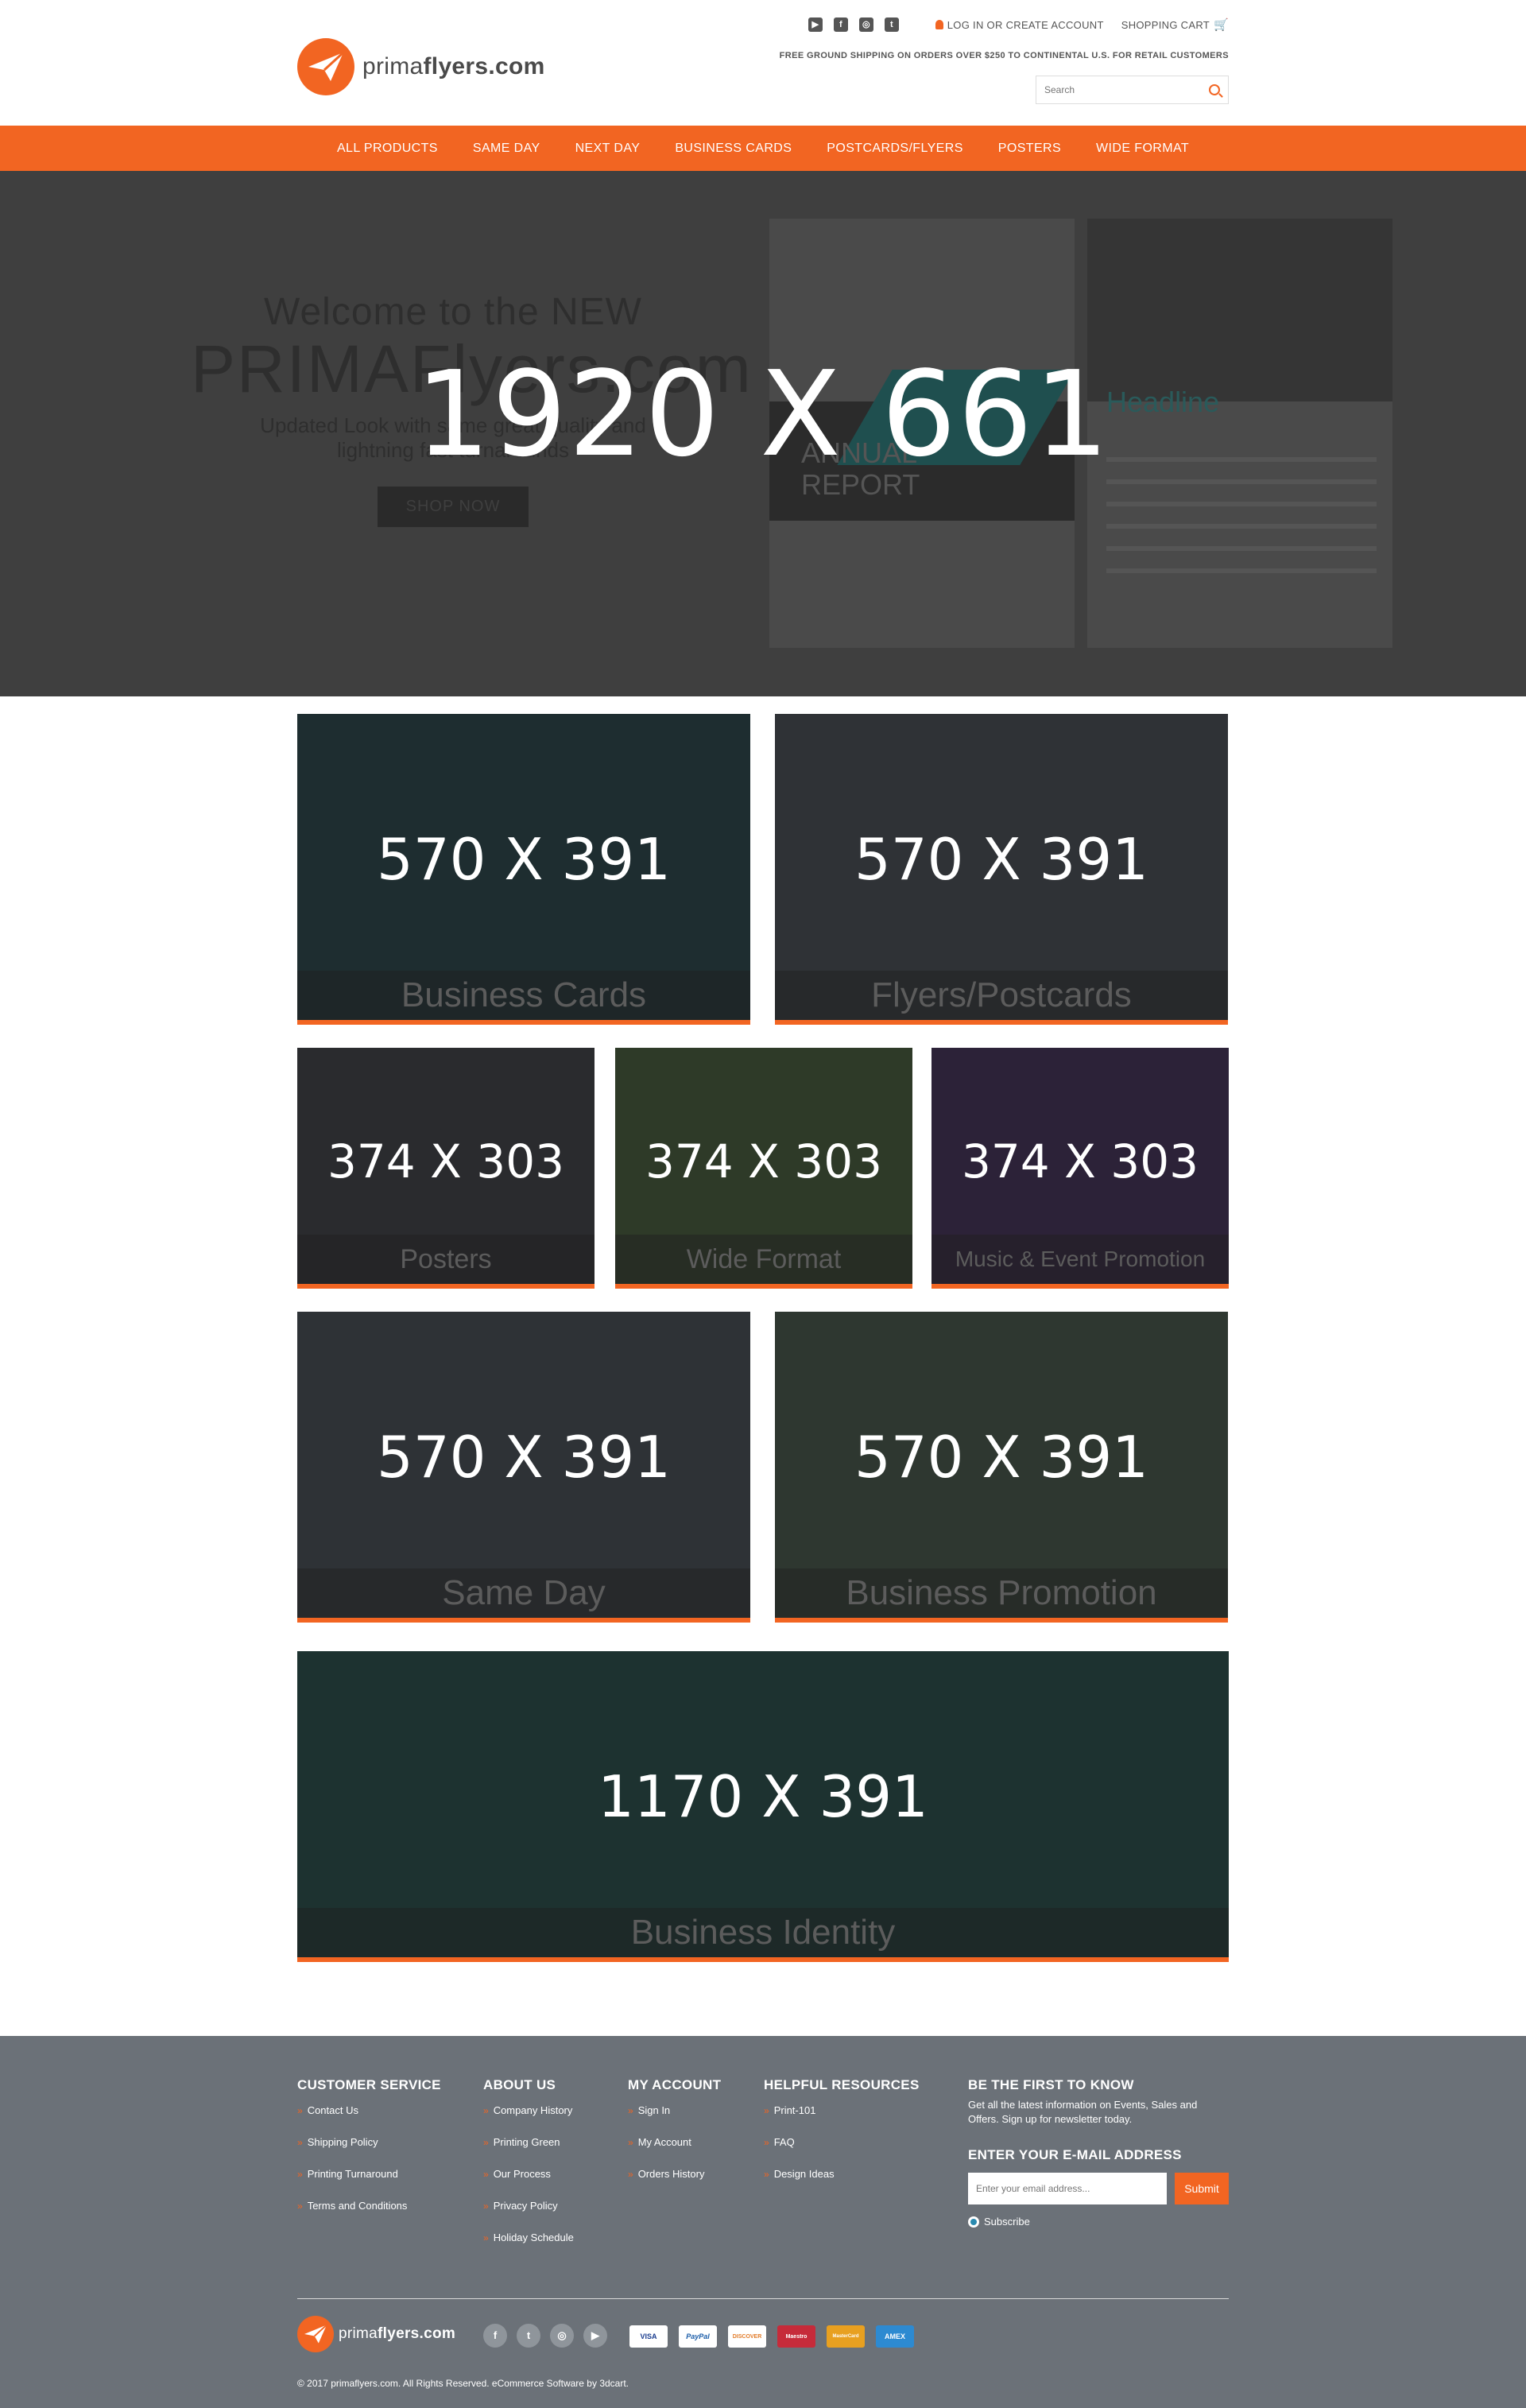  I want to click on category-tile: 374 X 303 Music & Event Promotion, so click(1080, 1168).